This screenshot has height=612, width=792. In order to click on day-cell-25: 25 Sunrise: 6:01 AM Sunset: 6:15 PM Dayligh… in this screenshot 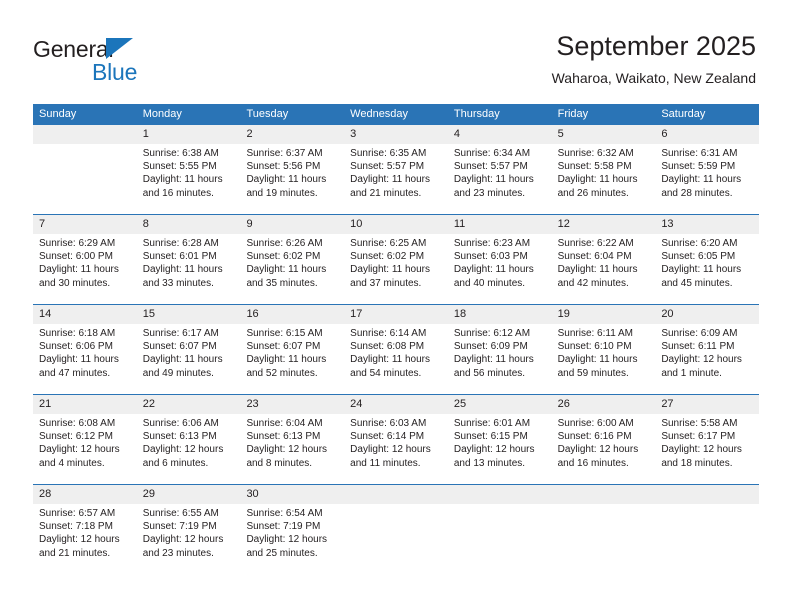, I will do `click(499, 439)`.